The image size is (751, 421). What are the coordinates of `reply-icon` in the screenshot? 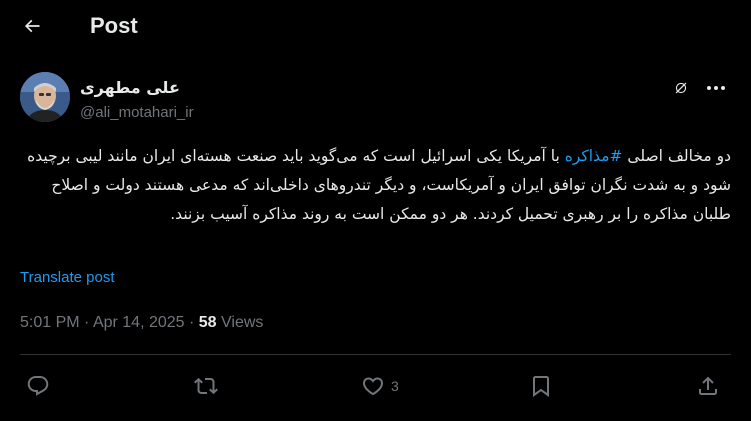 It's located at (38, 386).